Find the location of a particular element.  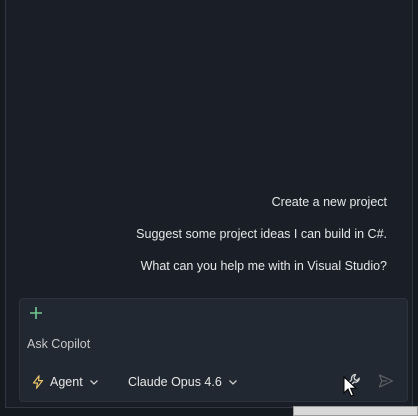

lightning-icon is located at coordinates (38, 382).